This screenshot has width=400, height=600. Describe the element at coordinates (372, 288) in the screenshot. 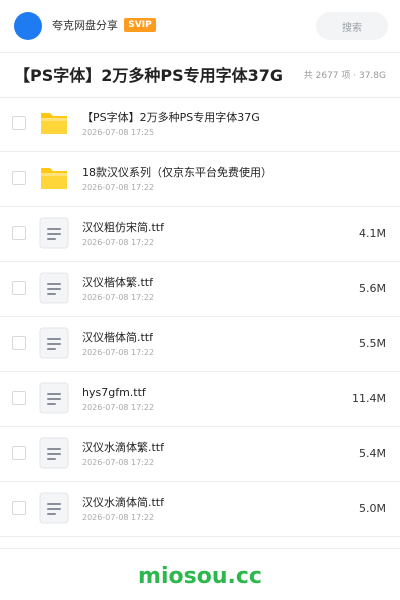

I see `file-size: 5.6M` at that location.